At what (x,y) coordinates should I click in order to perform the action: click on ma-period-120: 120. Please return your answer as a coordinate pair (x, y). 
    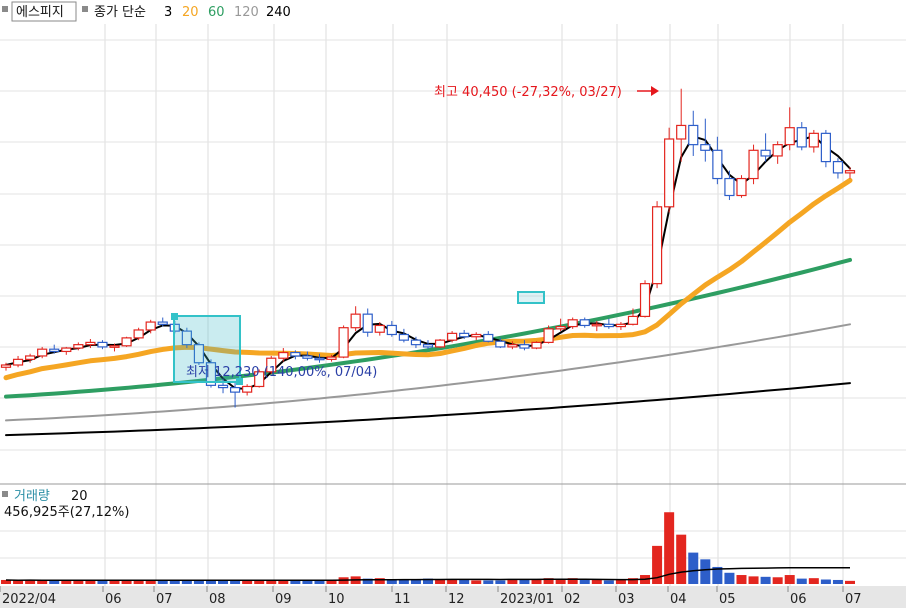
    Looking at the image, I should click on (246, 12).